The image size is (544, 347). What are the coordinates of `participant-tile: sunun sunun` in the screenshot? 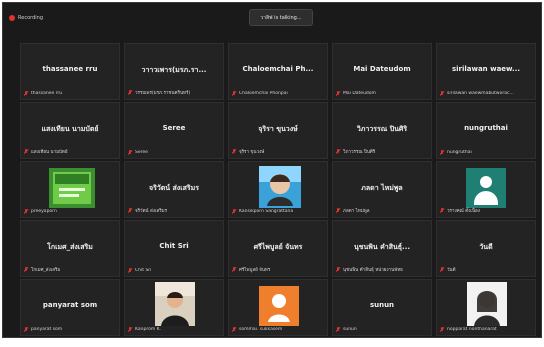 It's located at (382, 307).